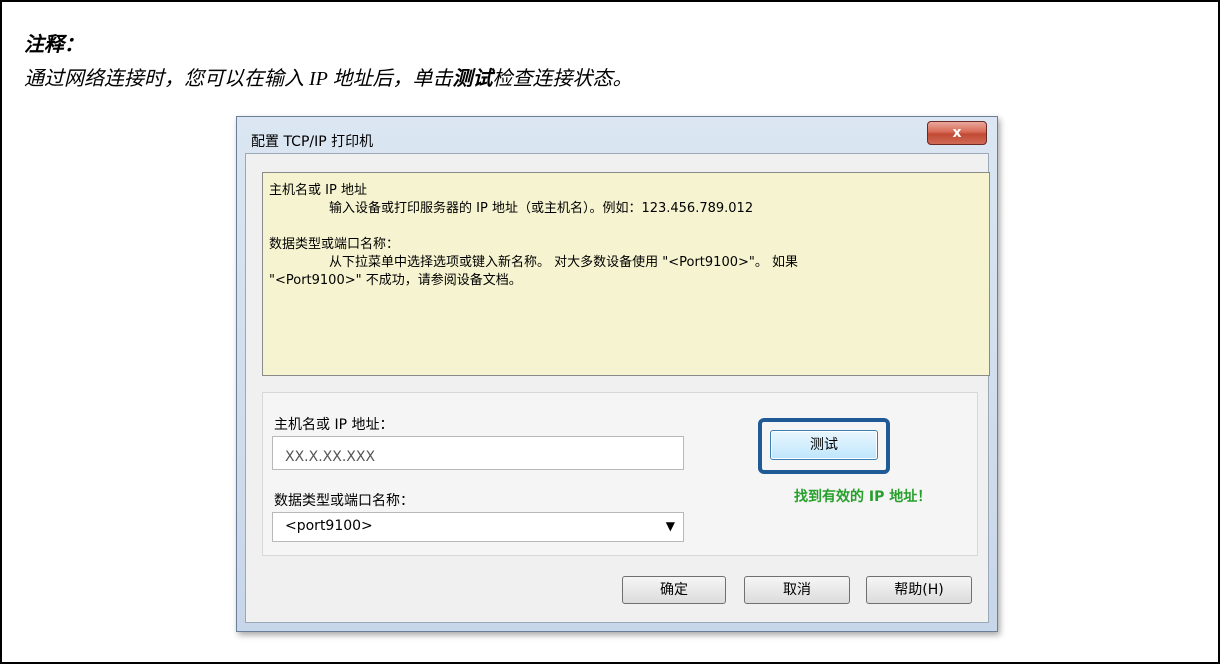 Image resolution: width=1223 pixels, height=664 pixels. I want to click on close-icon: x, so click(957, 133).